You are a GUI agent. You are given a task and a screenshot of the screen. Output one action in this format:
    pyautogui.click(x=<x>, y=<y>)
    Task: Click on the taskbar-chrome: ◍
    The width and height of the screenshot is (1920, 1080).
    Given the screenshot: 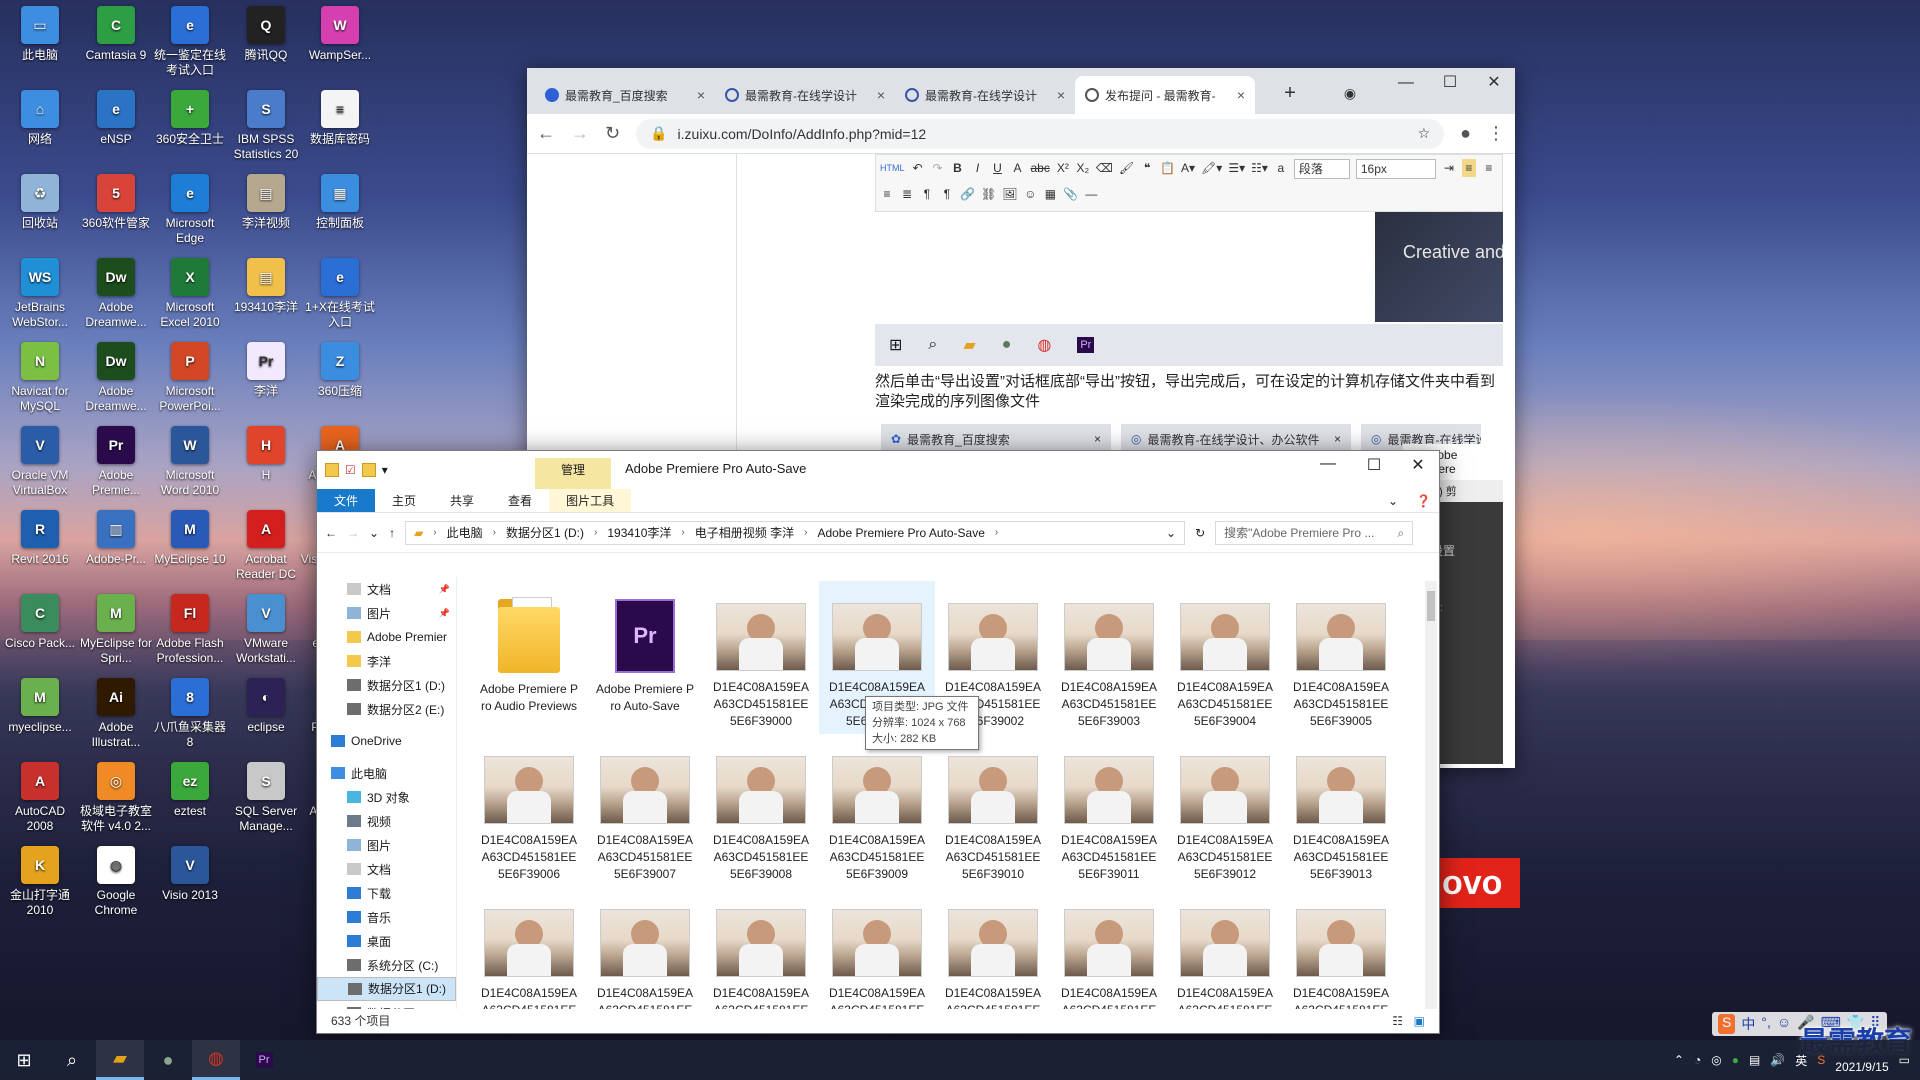 What is the action you would take?
    pyautogui.click(x=216, y=1060)
    